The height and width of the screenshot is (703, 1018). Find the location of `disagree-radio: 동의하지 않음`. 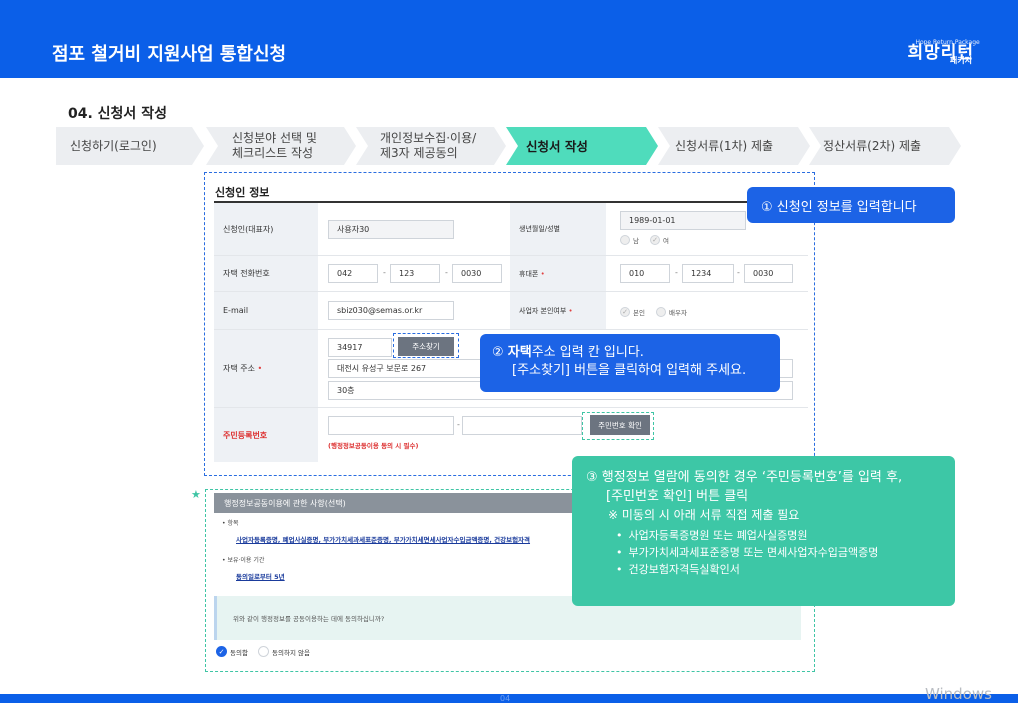

disagree-radio: 동의하지 않음 is located at coordinates (284, 651).